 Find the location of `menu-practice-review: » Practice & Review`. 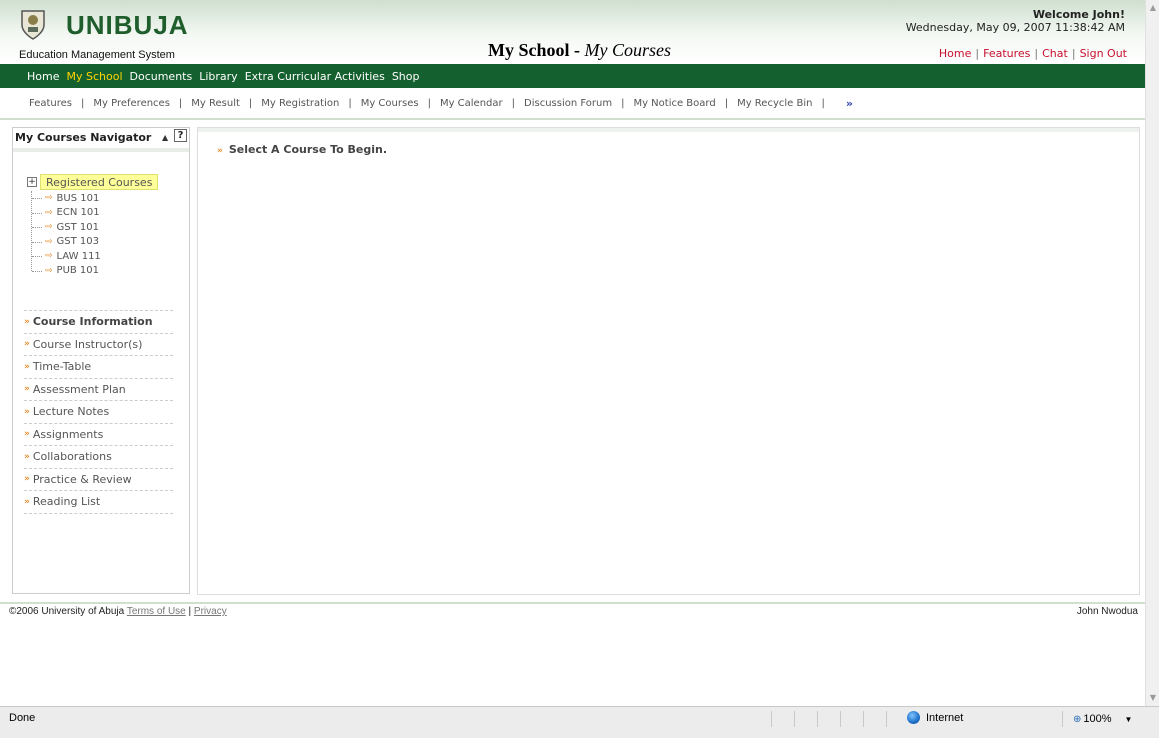

menu-practice-review: » Practice & Review is located at coordinates (98, 480).